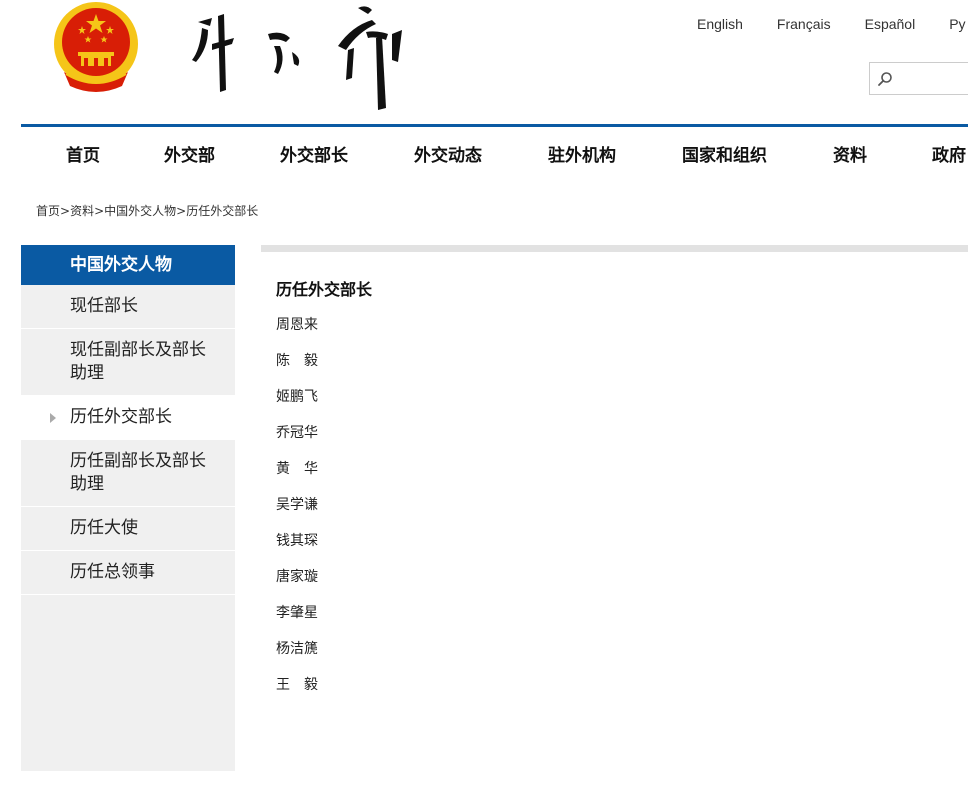 The width and height of the screenshot is (968, 785). I want to click on sidebar-item-label: 历任总领事, so click(112, 572).